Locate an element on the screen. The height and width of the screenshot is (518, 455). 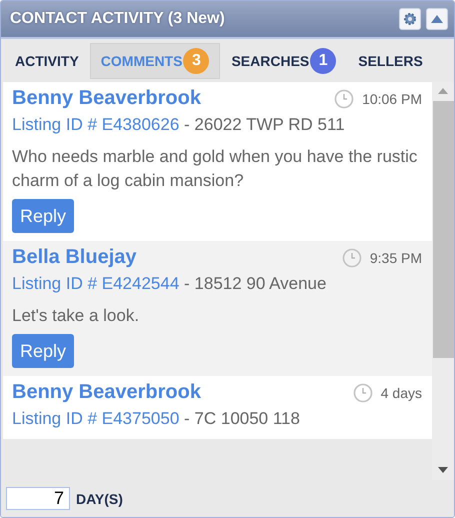
listing-text: Listing ID # E4380626 - 26022 TWP RD 511 is located at coordinates (179, 125).